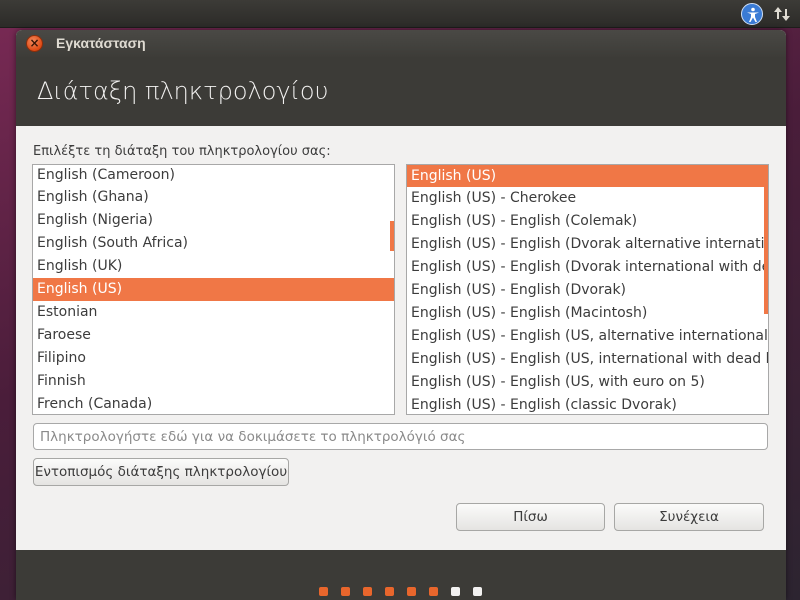 This screenshot has height=600, width=800. What do you see at coordinates (401, 575) in the screenshot?
I see `progress-footer` at bounding box center [401, 575].